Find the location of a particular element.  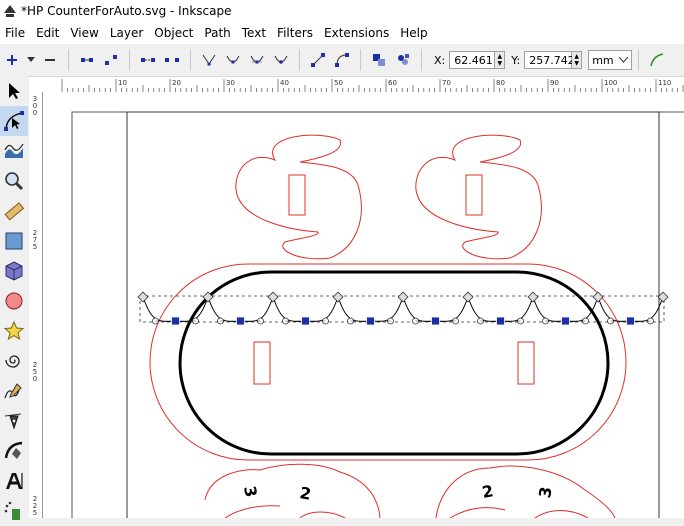

break-path-button is located at coordinates (111, 60).